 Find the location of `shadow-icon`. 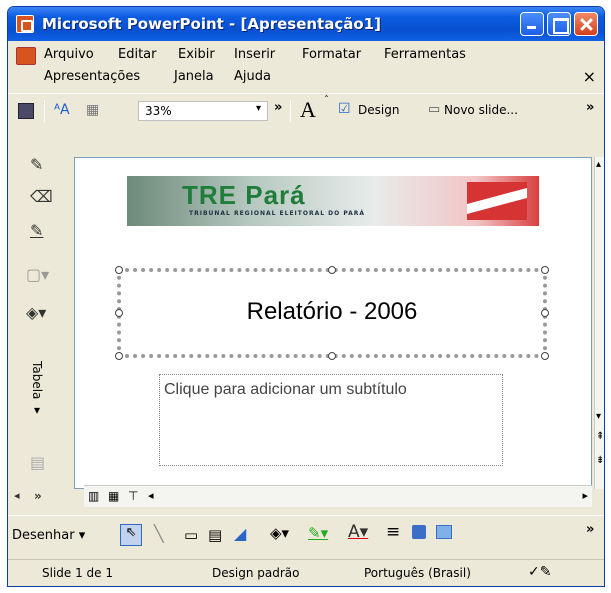

shadow-icon is located at coordinates (419, 532).